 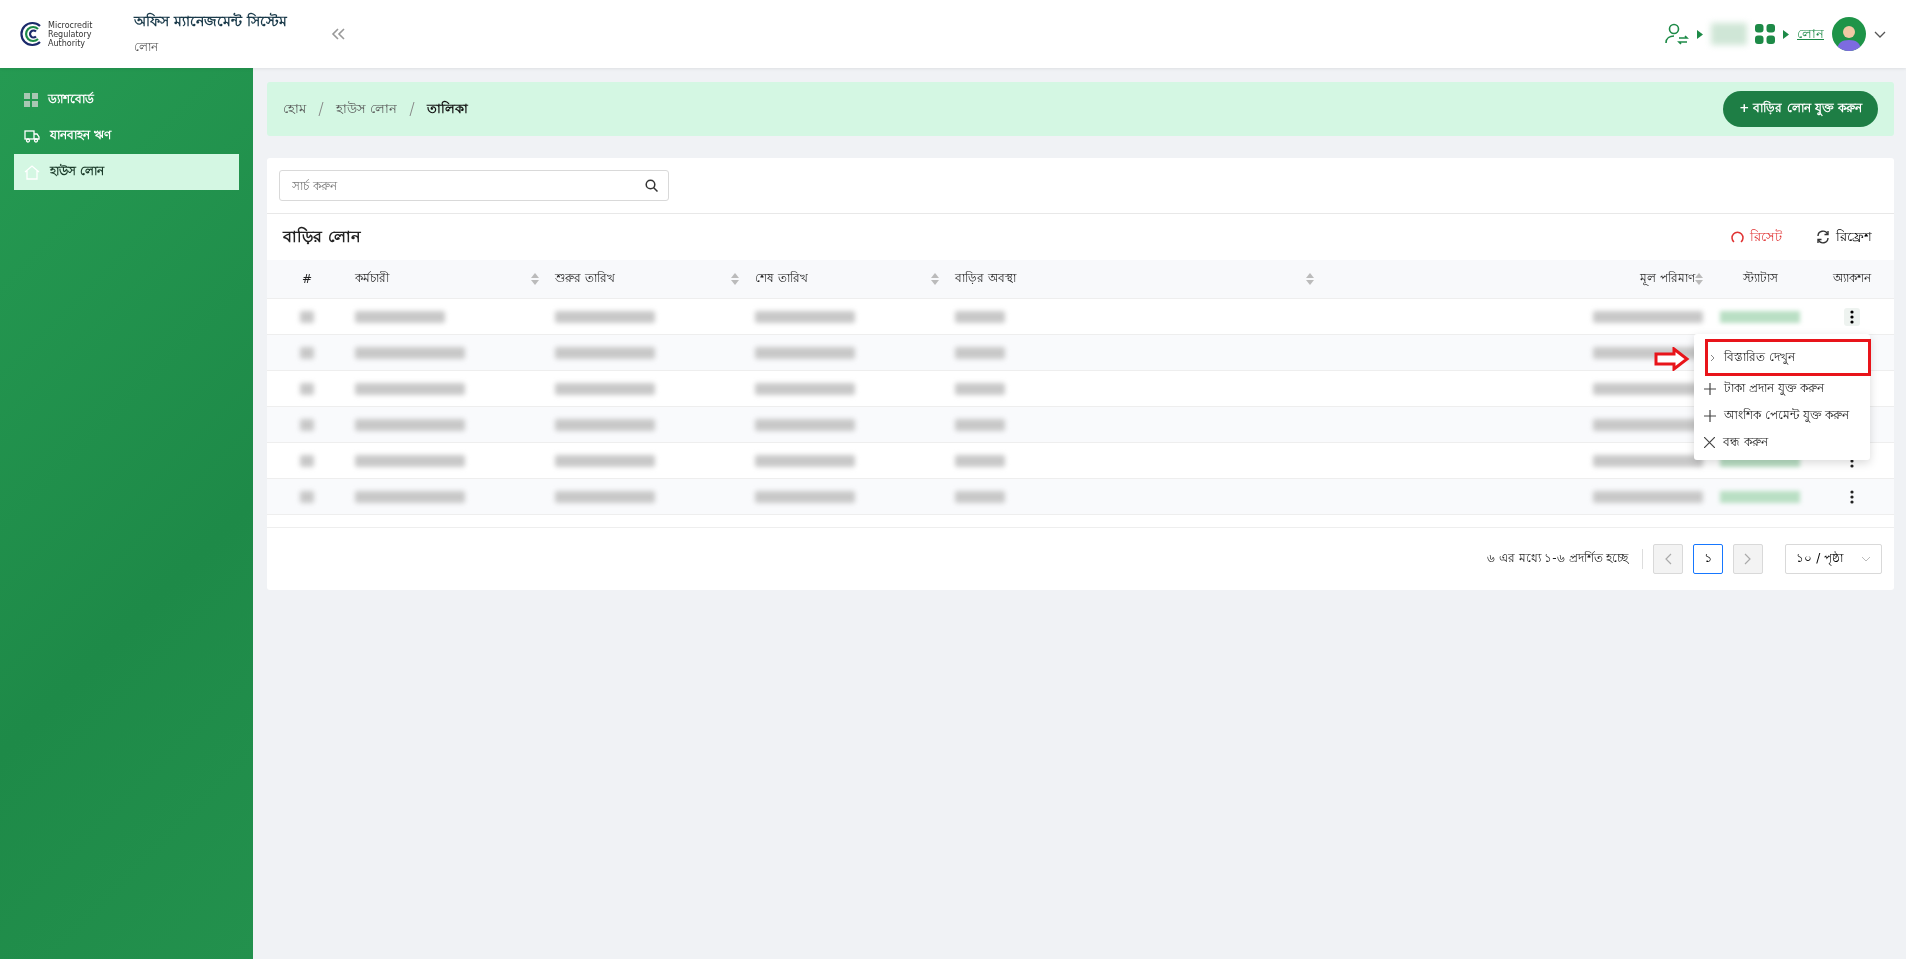 I want to click on reset-icon, so click(x=1737, y=237).